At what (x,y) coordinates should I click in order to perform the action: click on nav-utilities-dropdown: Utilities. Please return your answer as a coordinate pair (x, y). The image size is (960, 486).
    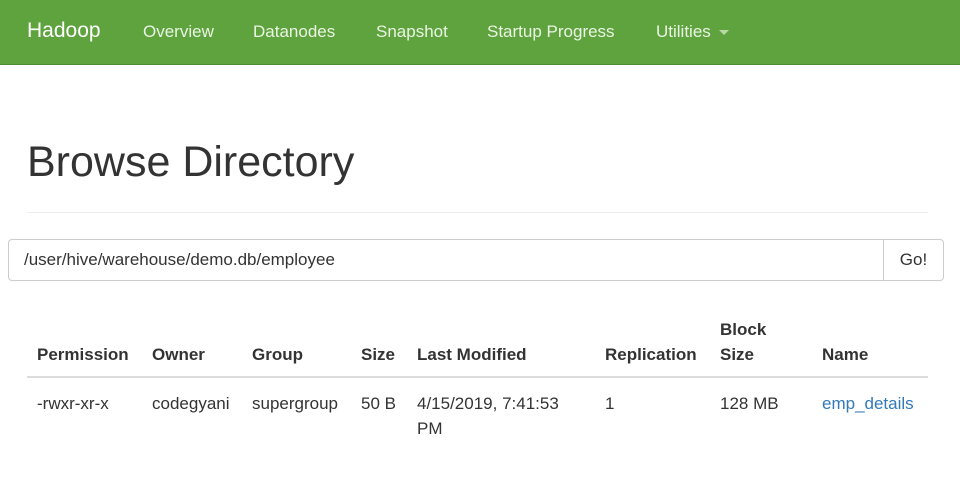
    Looking at the image, I should click on (692, 32).